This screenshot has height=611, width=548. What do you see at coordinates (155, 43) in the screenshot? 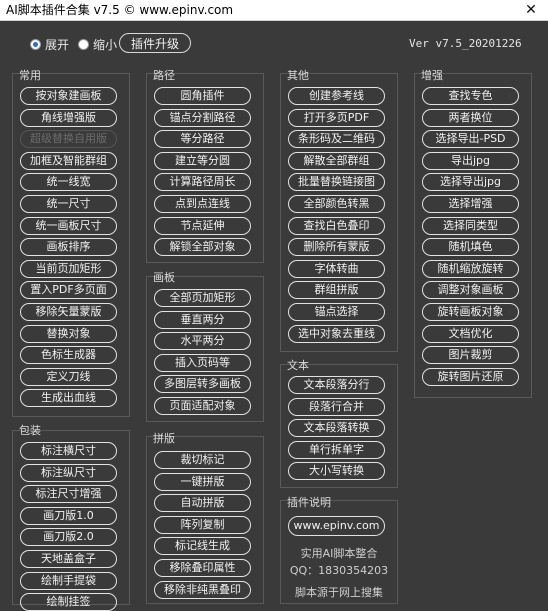
I see `upgrade-button: 插件升级` at bounding box center [155, 43].